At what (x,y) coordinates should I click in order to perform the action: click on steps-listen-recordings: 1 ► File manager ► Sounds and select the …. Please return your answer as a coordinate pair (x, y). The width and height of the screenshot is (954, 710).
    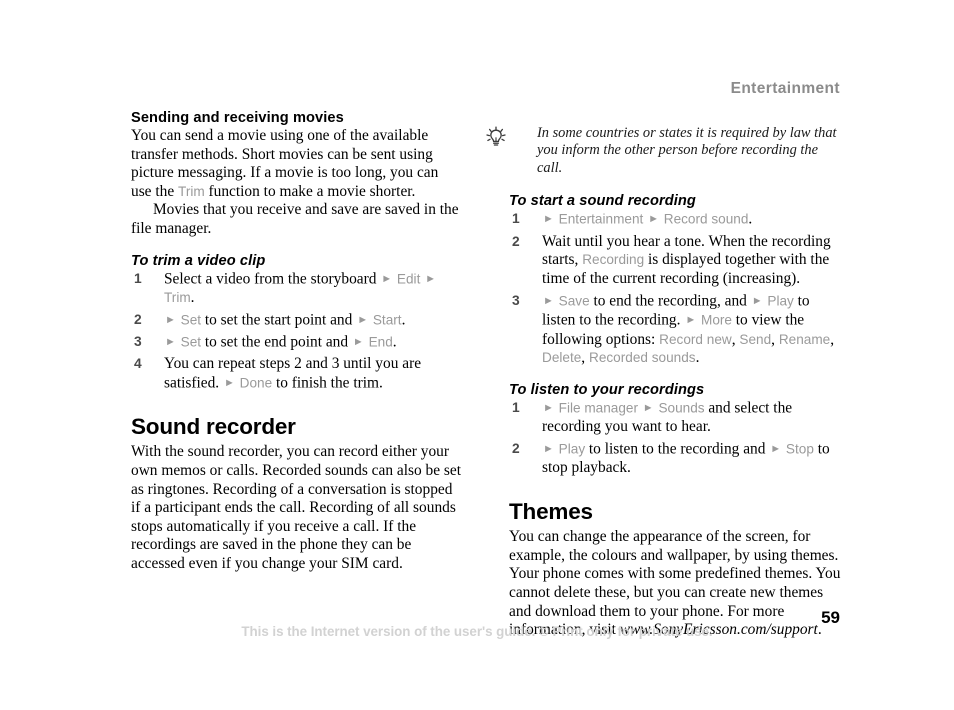
    Looking at the image, I should click on (677, 438).